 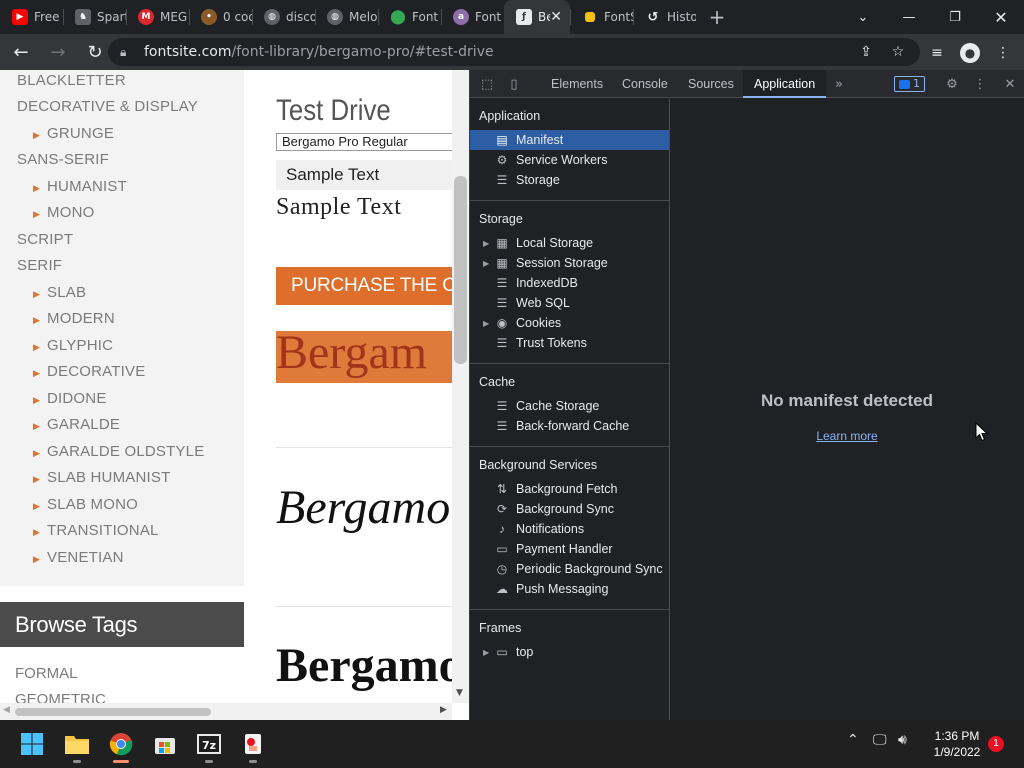 I want to click on close-window-button: ✕, so click(x=1001, y=17).